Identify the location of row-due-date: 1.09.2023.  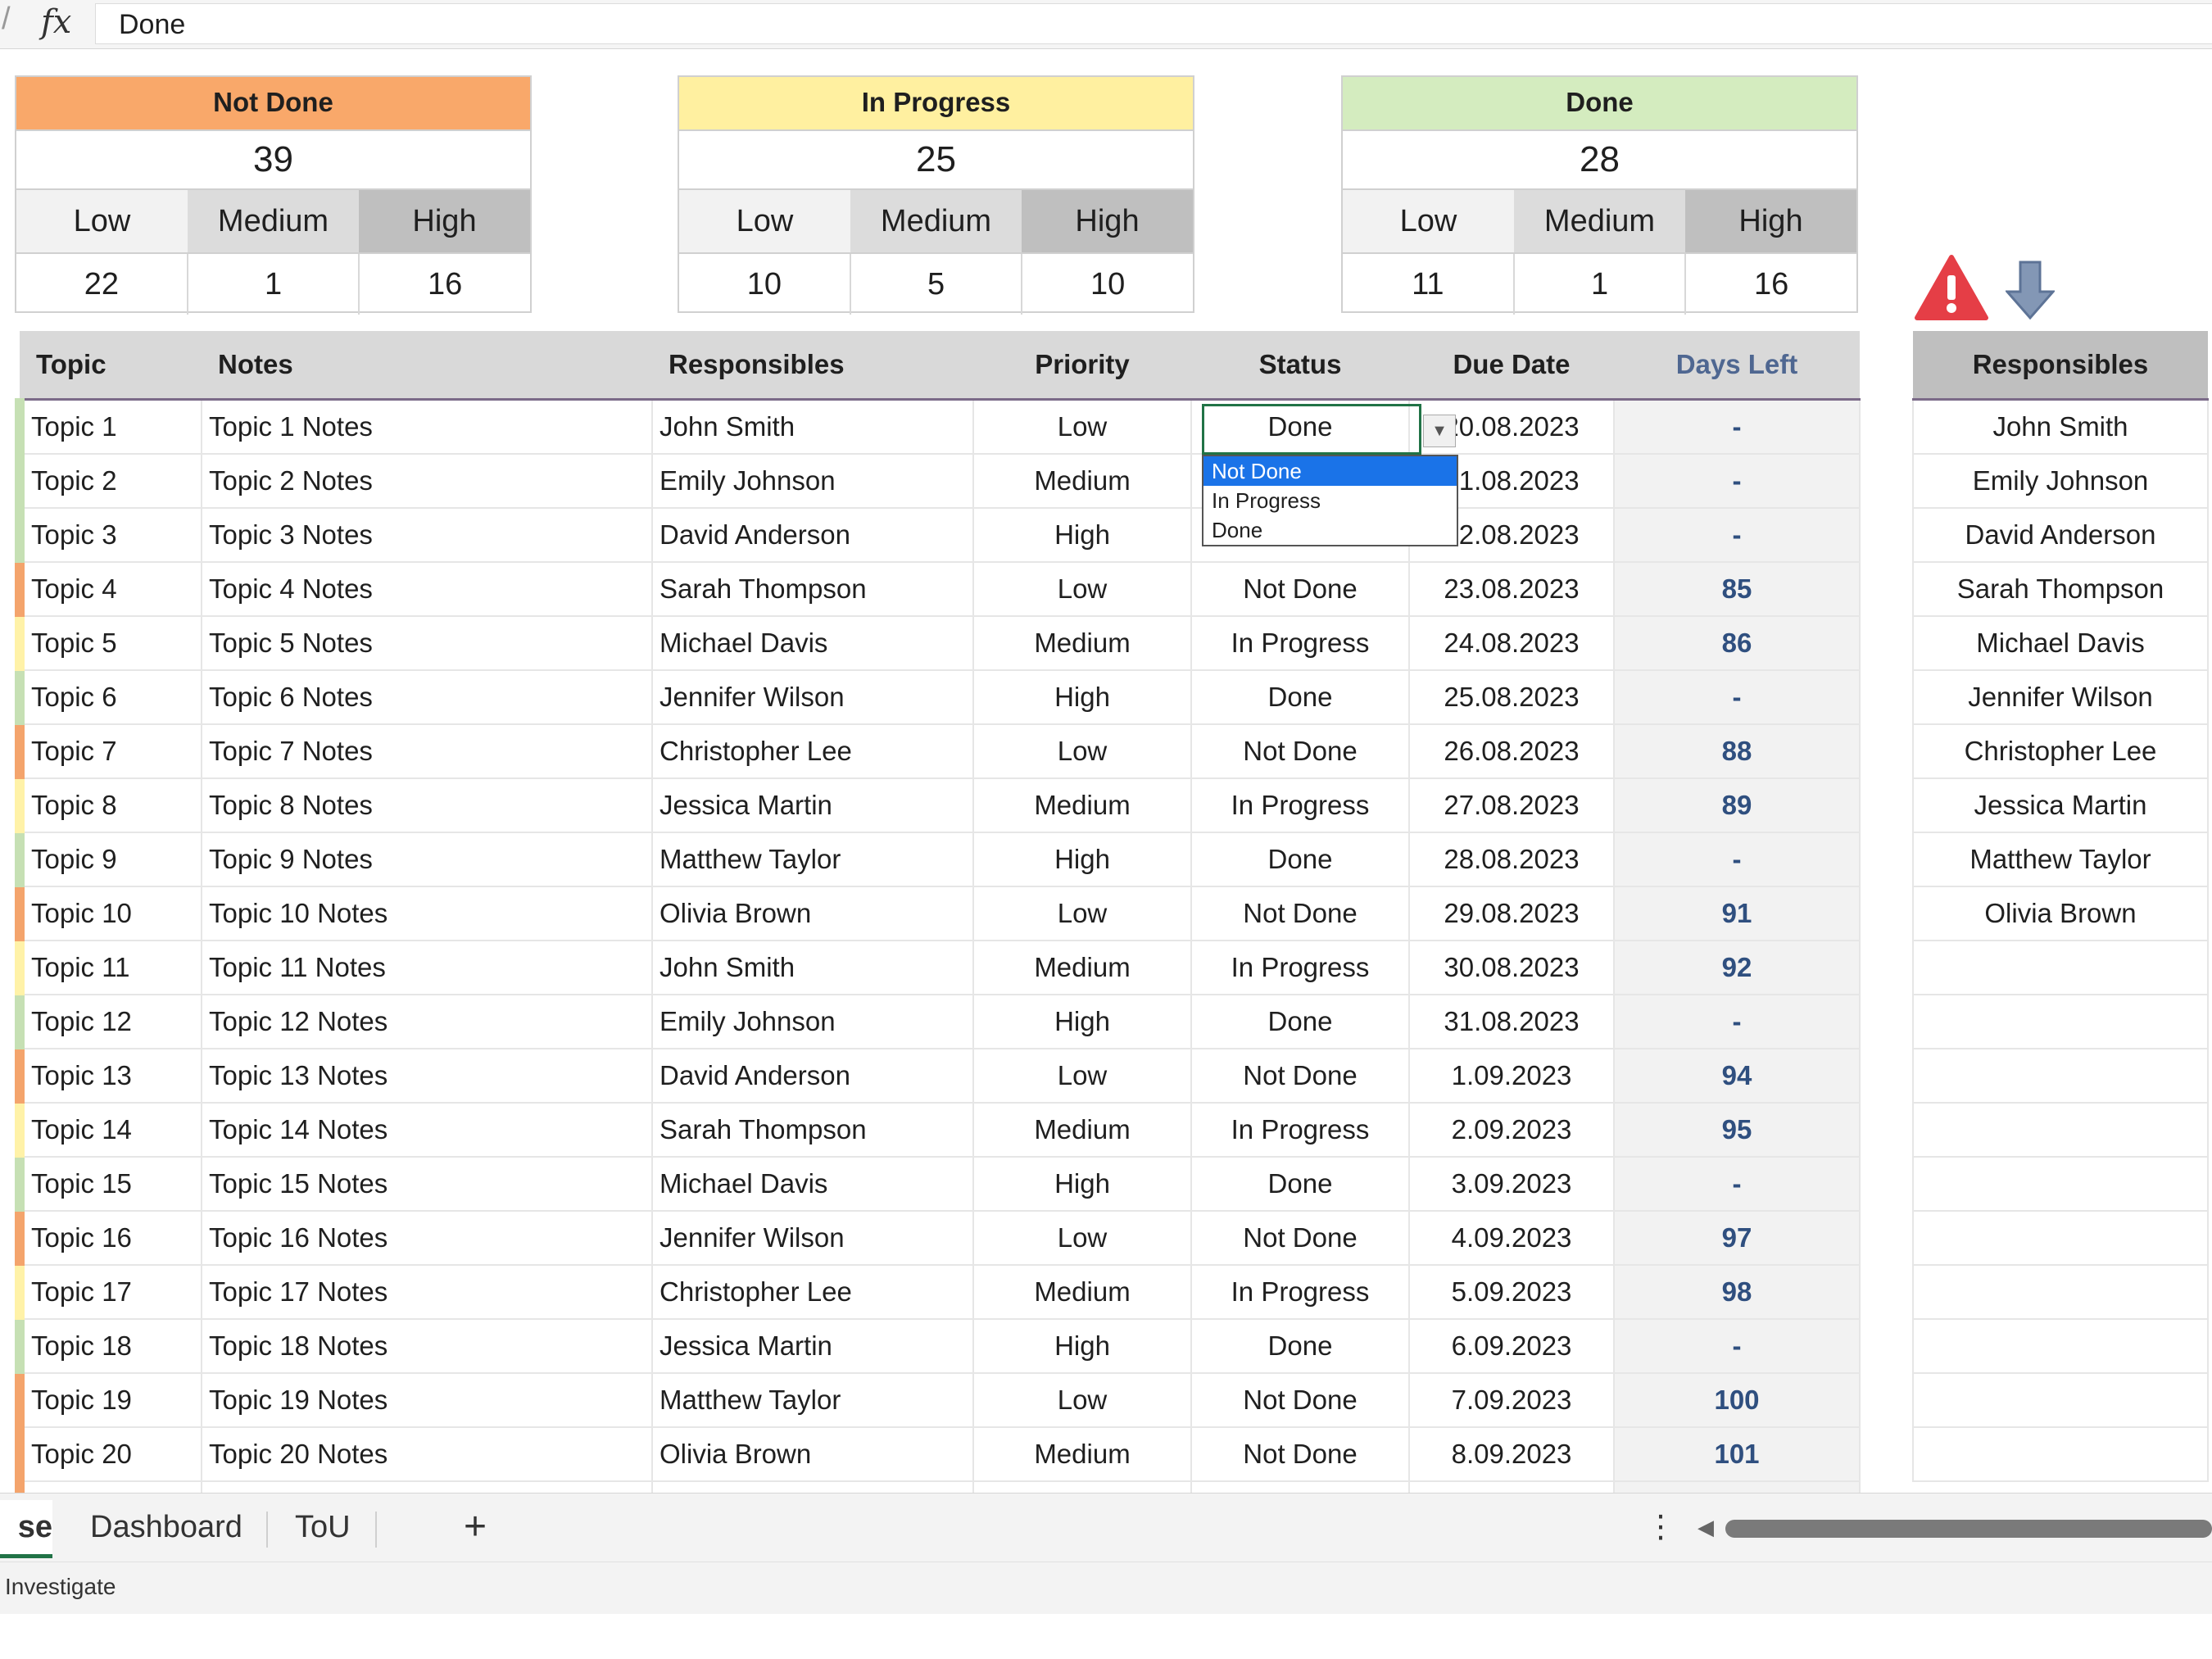
(1512, 1076).